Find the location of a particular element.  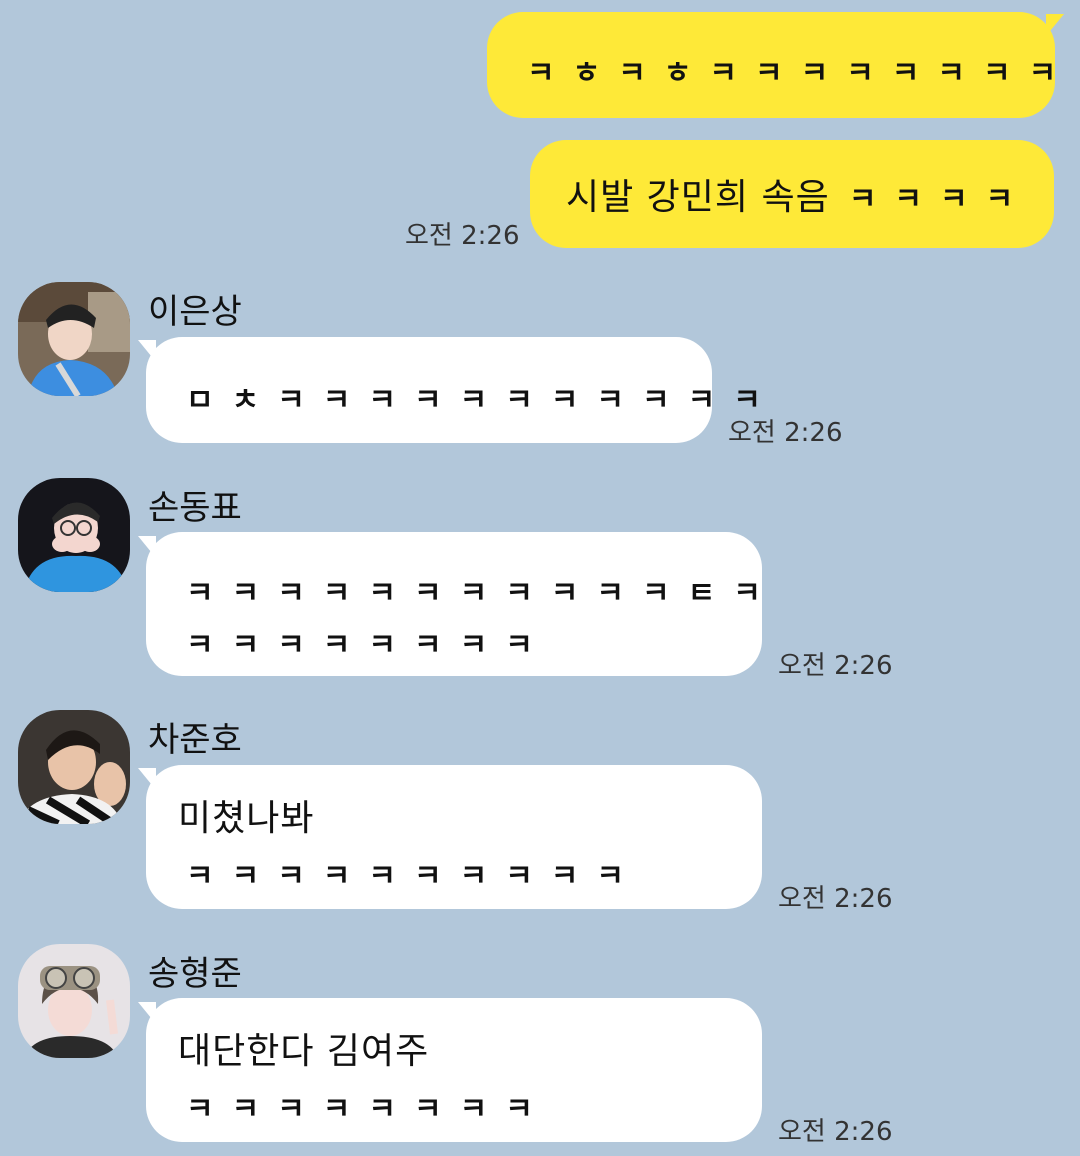

outgoing-message-bubble: ㅋㅎㅋㅎㅋㅋㅋㅋㅋㅋㅋㅋ is located at coordinates (781, 65).